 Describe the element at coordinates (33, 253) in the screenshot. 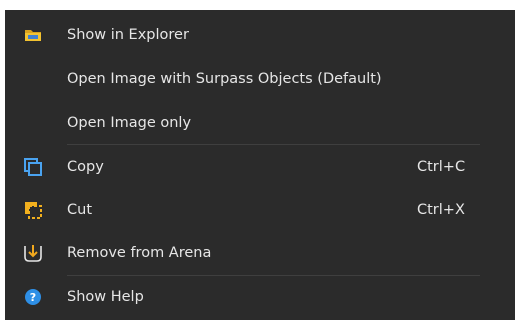

I see `remove-from-arena-icon` at that location.